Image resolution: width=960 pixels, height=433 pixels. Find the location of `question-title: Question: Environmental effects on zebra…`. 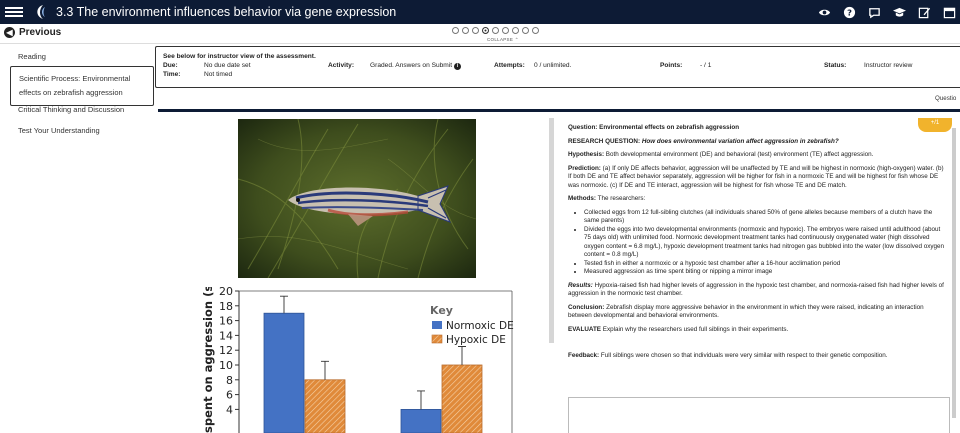

question-title: Question: Environmental effects on zebra… is located at coordinates (654, 127).